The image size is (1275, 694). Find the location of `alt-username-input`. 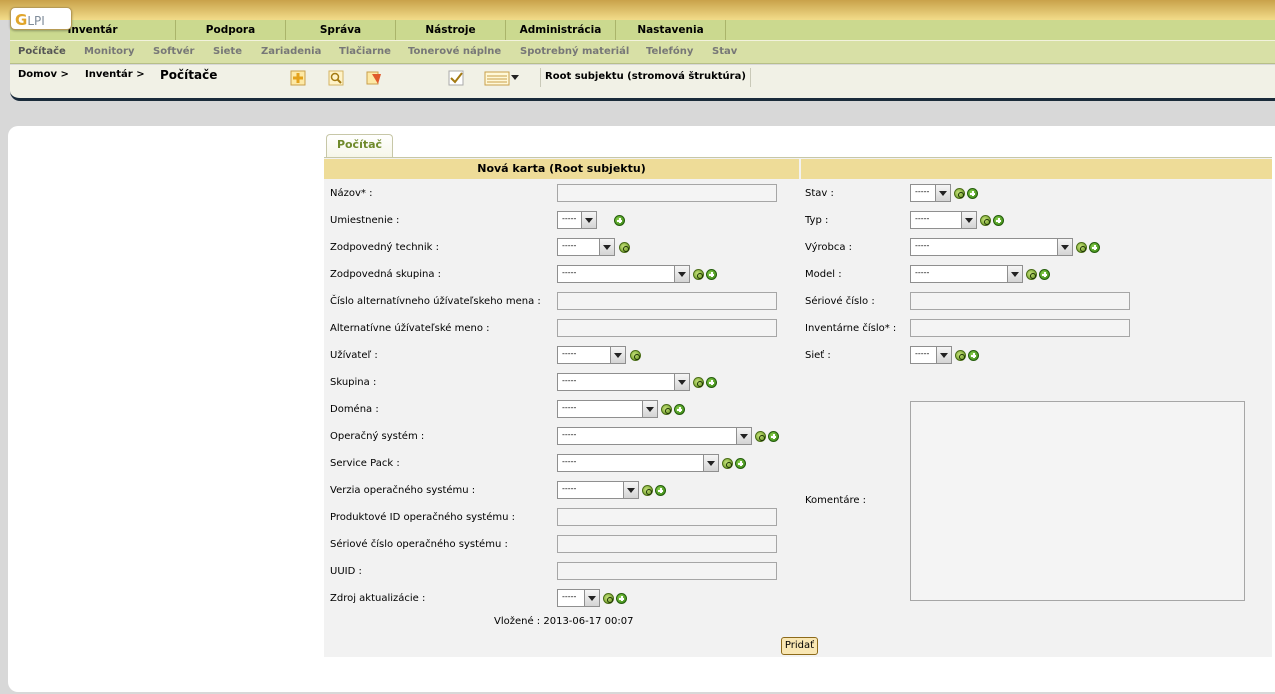

alt-username-input is located at coordinates (667, 328).